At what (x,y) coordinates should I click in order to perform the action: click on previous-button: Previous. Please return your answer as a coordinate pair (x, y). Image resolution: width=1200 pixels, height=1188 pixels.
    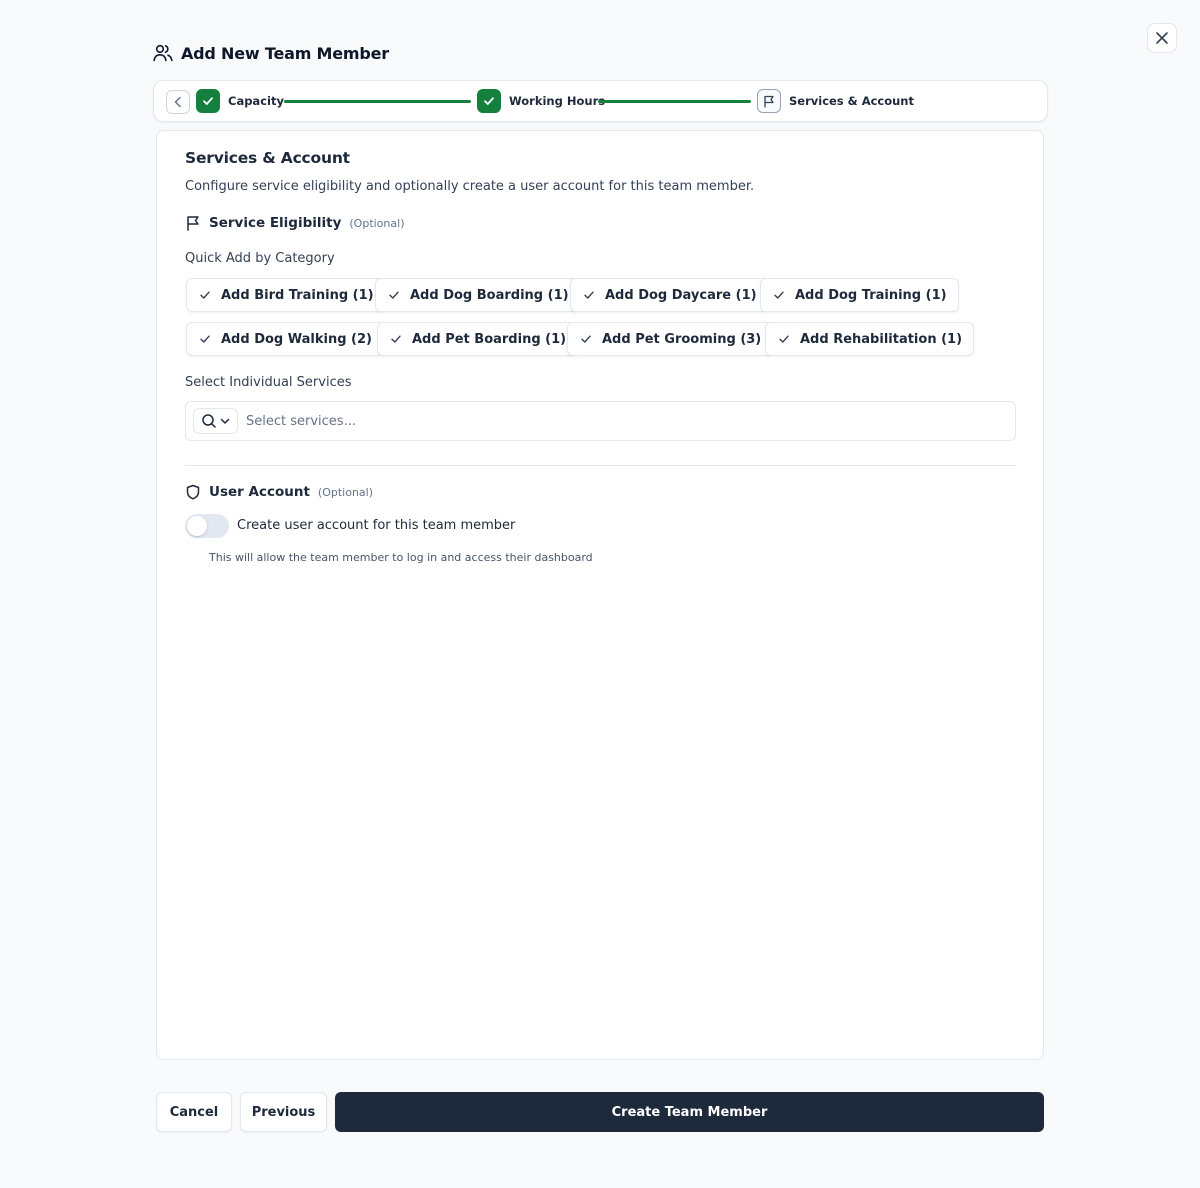
    Looking at the image, I should click on (283, 1112).